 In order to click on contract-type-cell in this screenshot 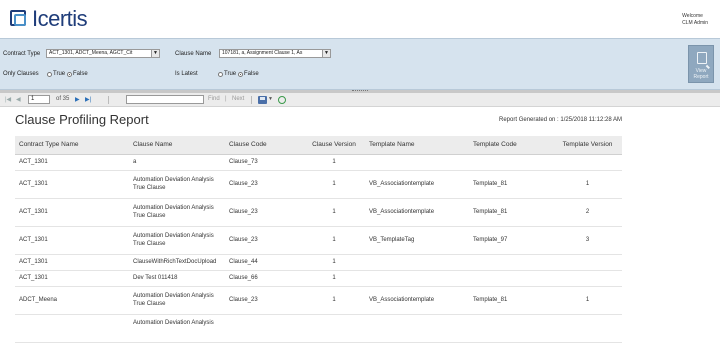, I will do `click(72, 328)`.